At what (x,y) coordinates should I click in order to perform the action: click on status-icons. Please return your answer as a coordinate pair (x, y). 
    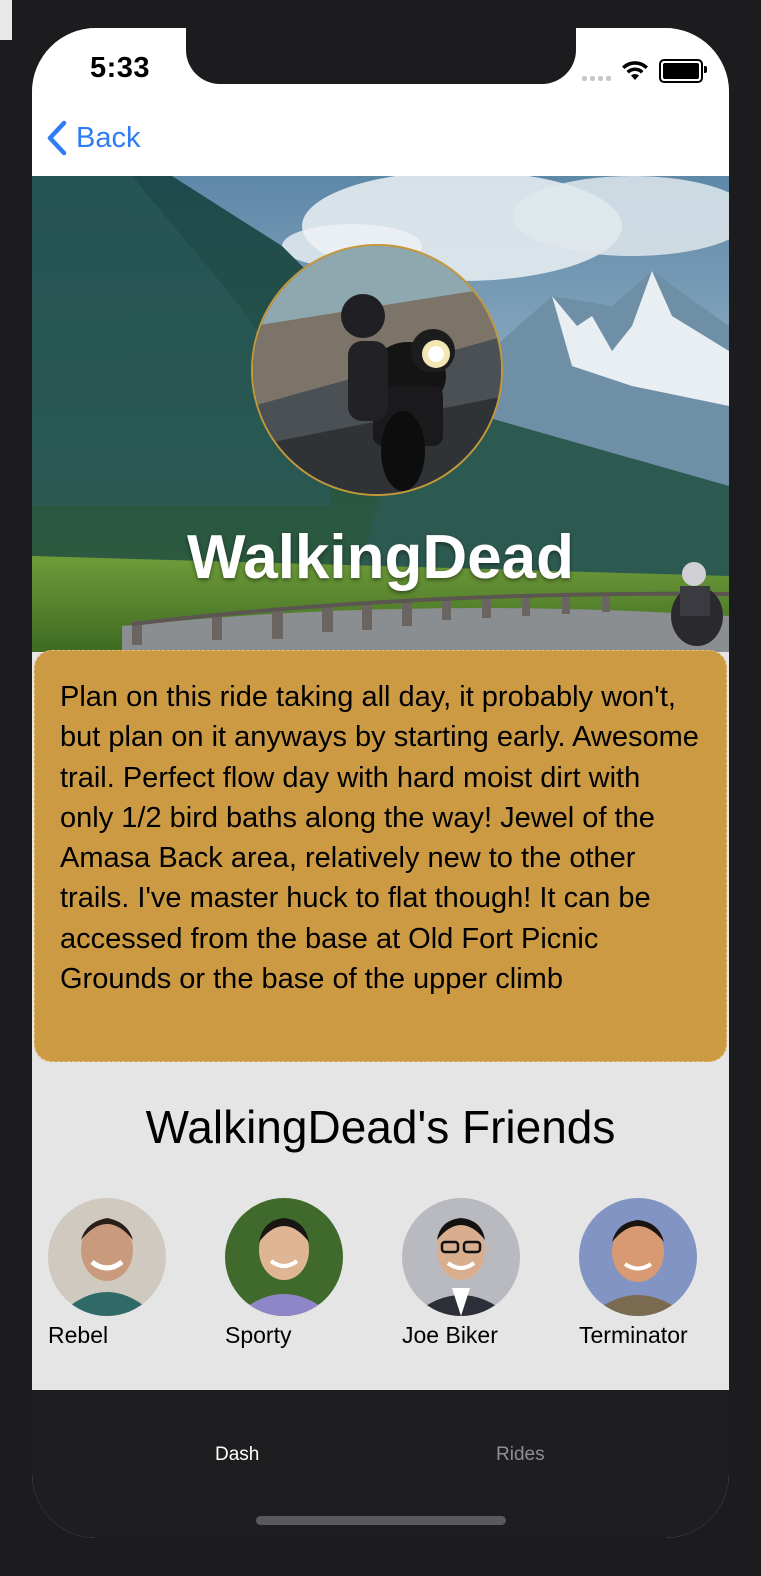
    Looking at the image, I should click on (644, 71).